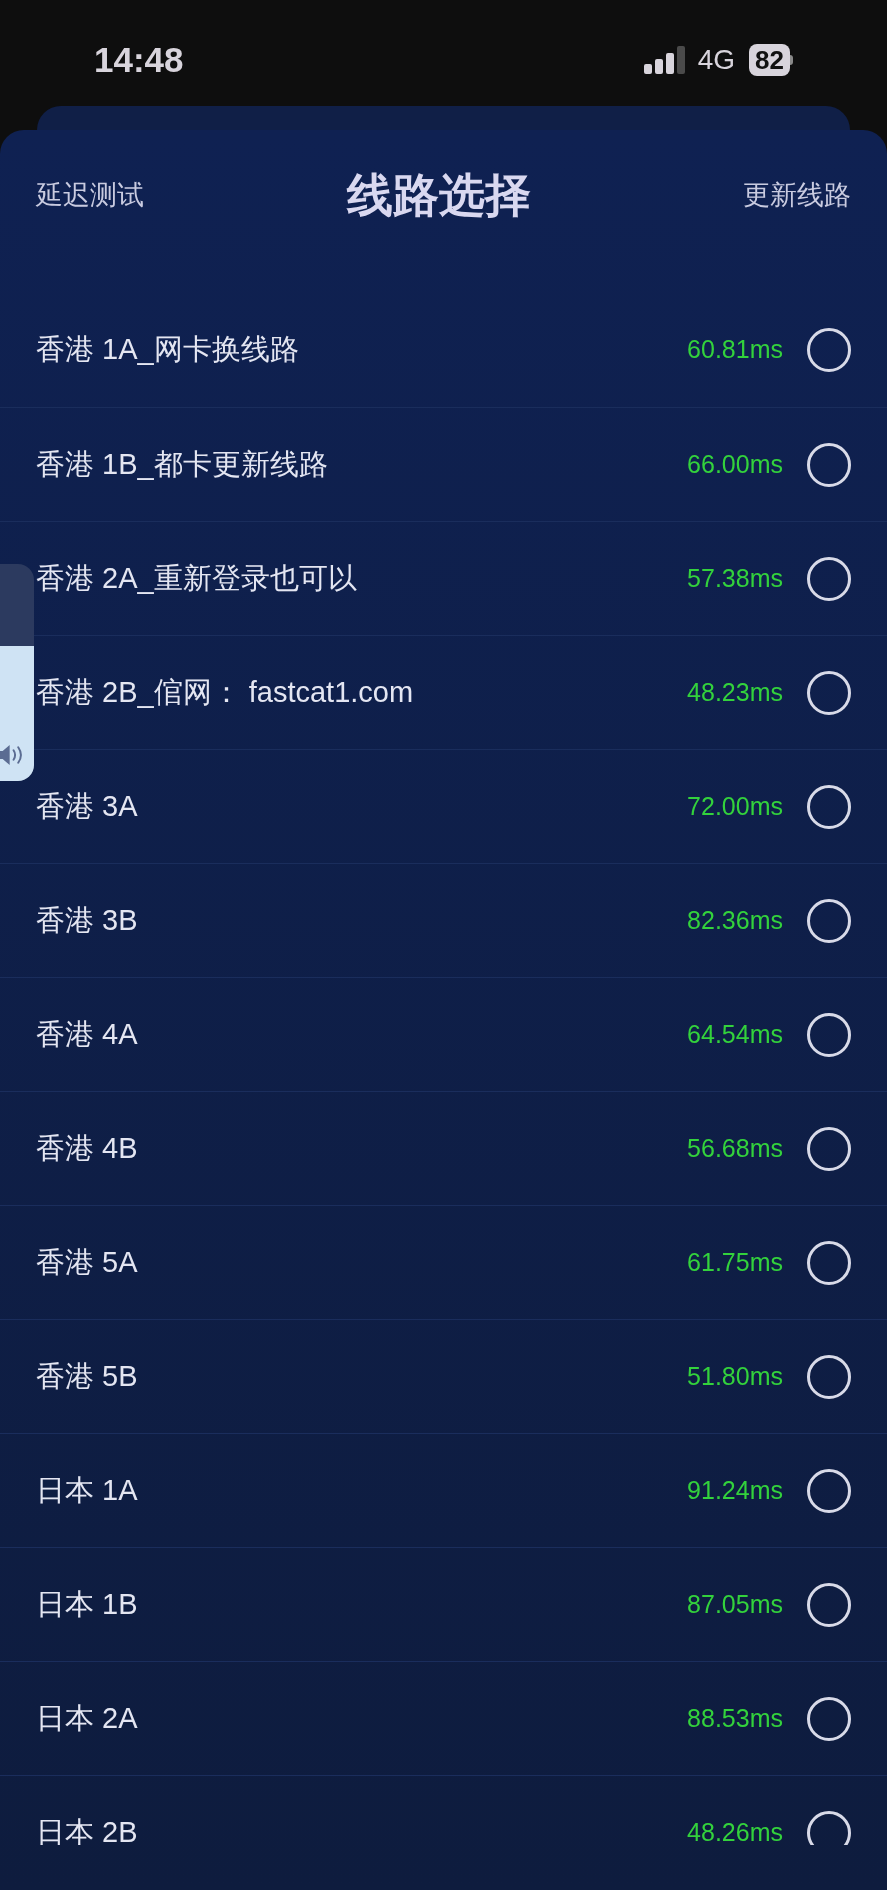 The height and width of the screenshot is (1890, 887). I want to click on route-row: 日本 1B 87.05ms, so click(443, 1604).